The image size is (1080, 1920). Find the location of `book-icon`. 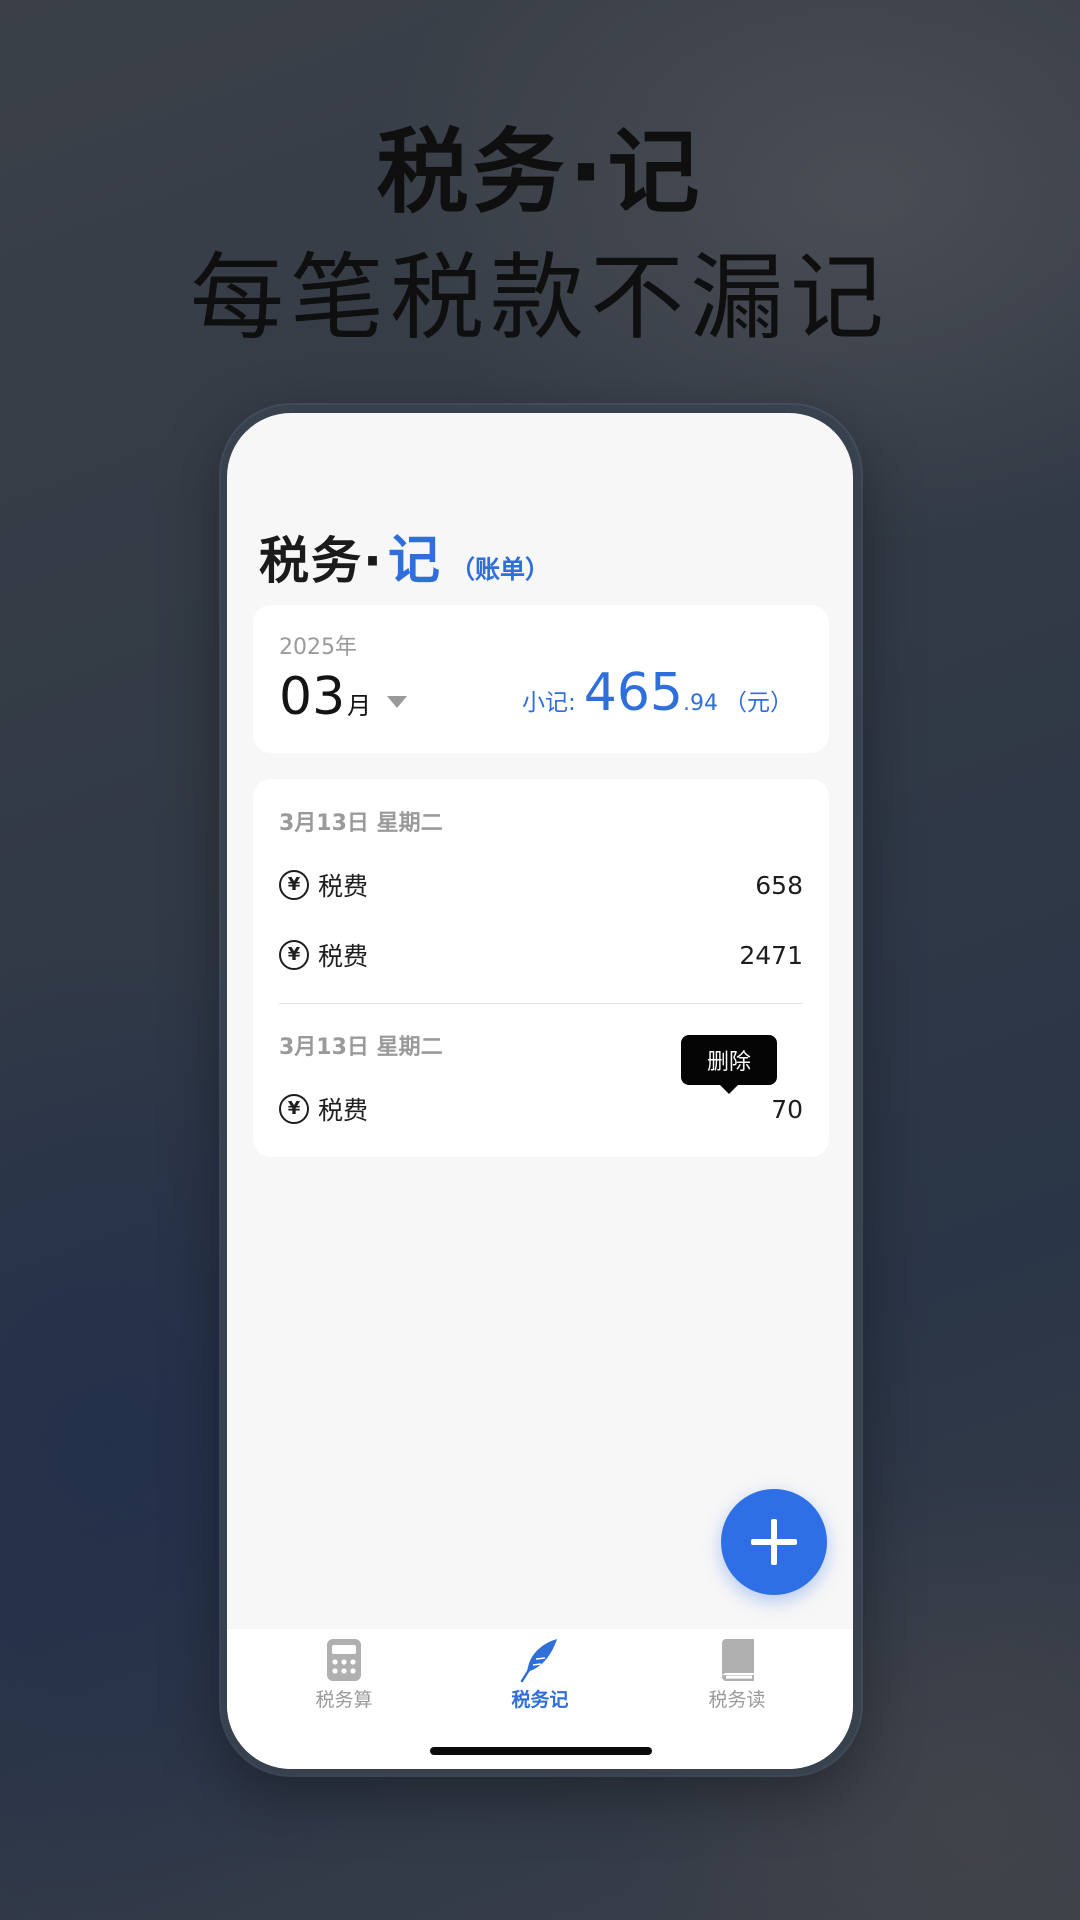

book-icon is located at coordinates (738, 1660).